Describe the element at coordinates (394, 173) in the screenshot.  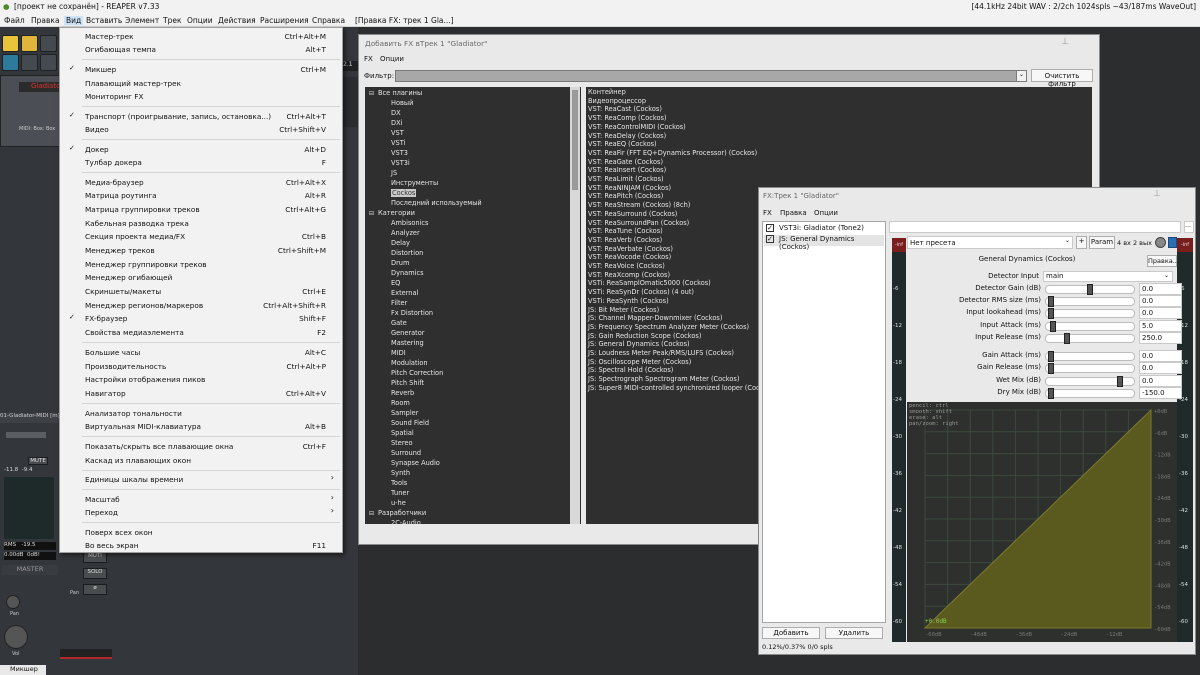
I see `tree-item: JS` at that location.